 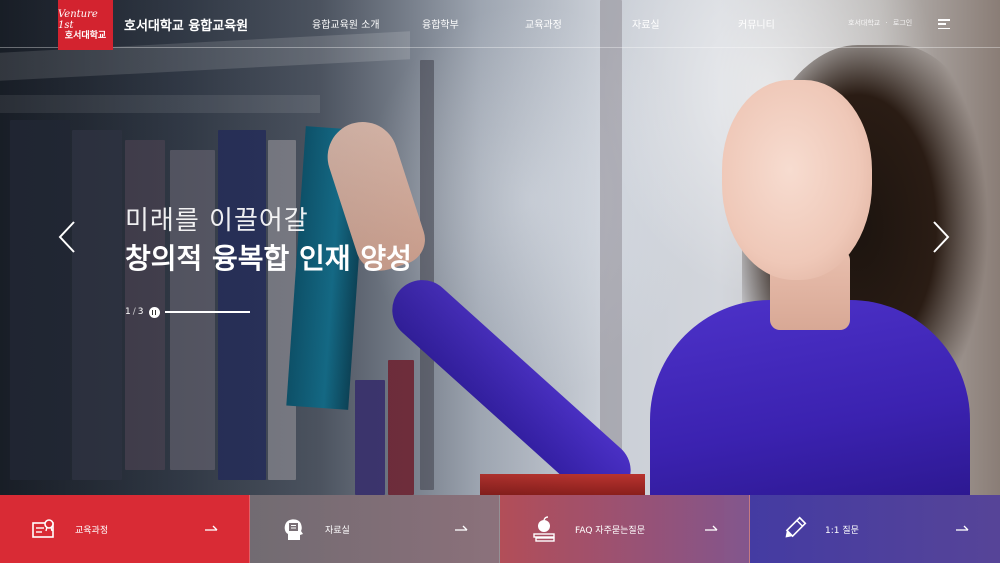 What do you see at coordinates (544, 529) in the screenshot?
I see `apple-book-icon` at bounding box center [544, 529].